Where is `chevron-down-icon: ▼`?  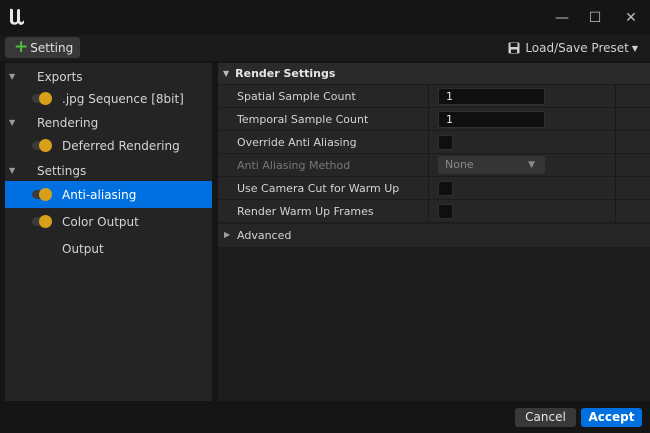 chevron-down-icon: ▼ is located at coordinates (531, 165).